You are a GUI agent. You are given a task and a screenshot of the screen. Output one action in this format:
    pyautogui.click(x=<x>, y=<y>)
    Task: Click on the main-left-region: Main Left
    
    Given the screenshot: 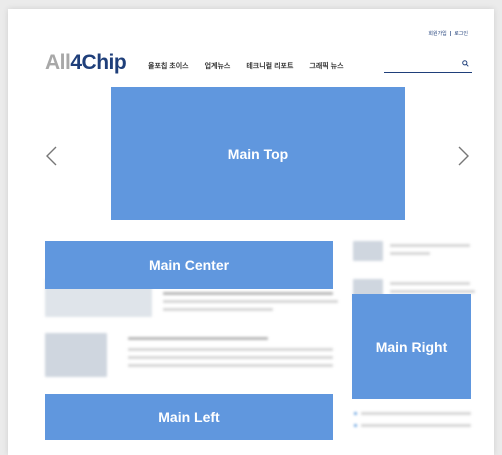 What is the action you would take?
    pyautogui.click(x=189, y=417)
    